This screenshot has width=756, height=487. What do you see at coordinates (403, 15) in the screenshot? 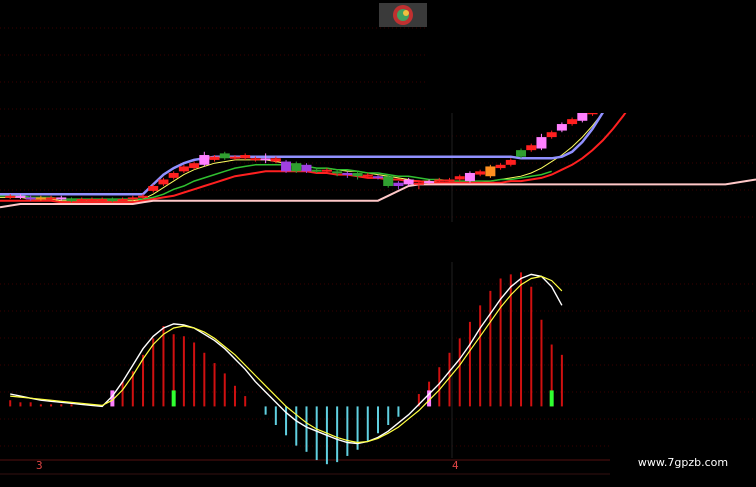
I see `logo-icon` at bounding box center [403, 15].